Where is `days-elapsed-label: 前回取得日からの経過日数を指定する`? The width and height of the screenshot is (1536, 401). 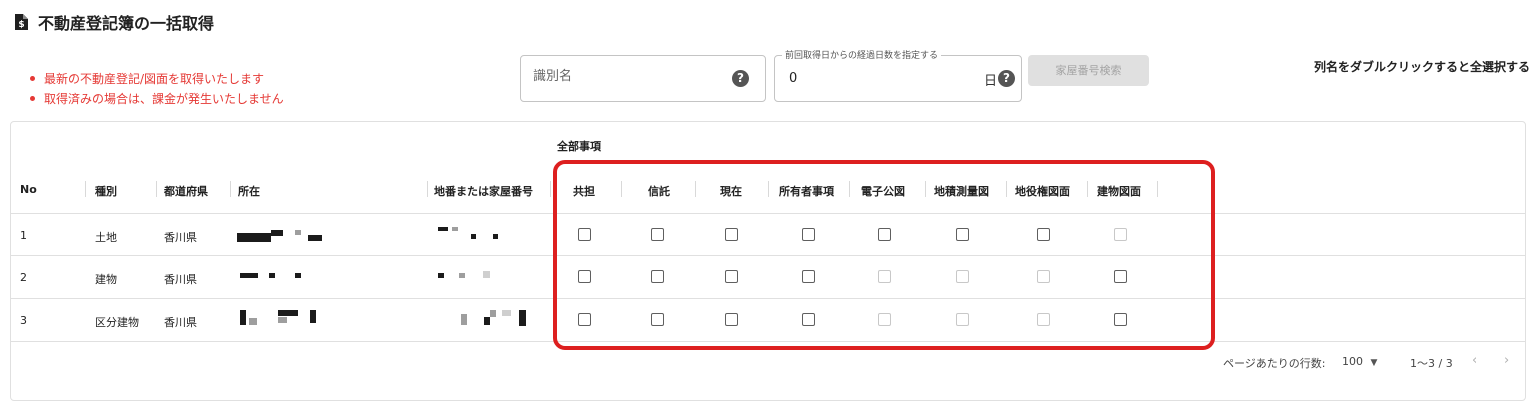 days-elapsed-label: 前回取得日からの経過日数を指定する is located at coordinates (862, 54).